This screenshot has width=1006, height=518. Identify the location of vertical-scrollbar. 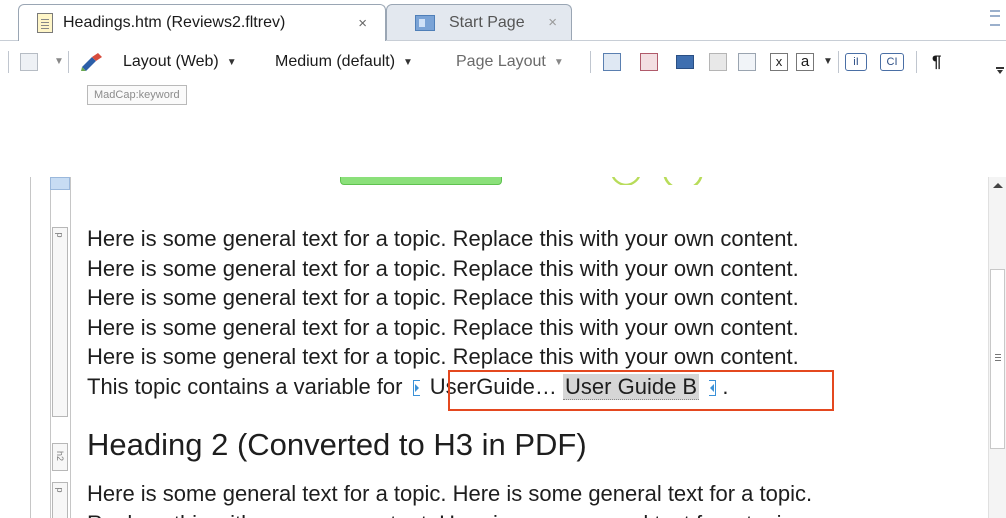
(997, 347).